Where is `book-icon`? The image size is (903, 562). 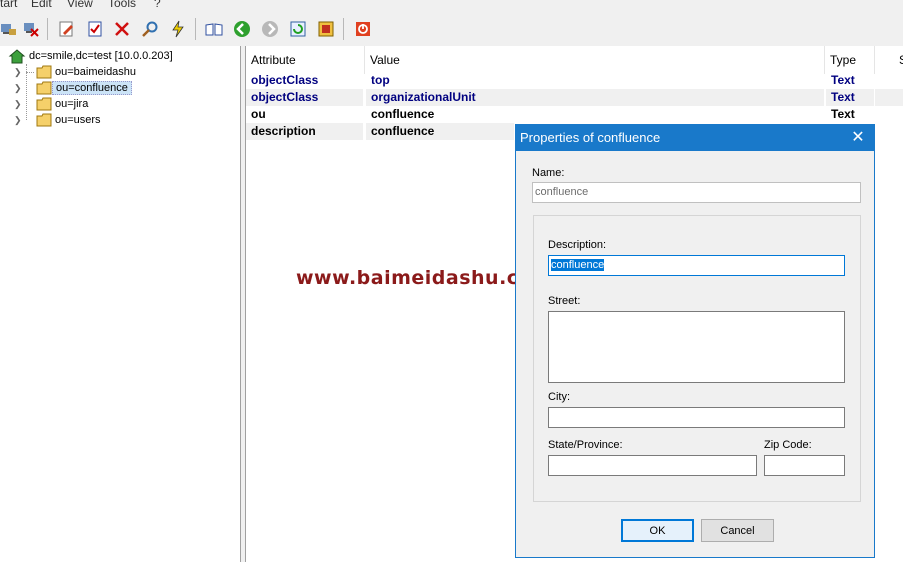
book-icon is located at coordinates (214, 29).